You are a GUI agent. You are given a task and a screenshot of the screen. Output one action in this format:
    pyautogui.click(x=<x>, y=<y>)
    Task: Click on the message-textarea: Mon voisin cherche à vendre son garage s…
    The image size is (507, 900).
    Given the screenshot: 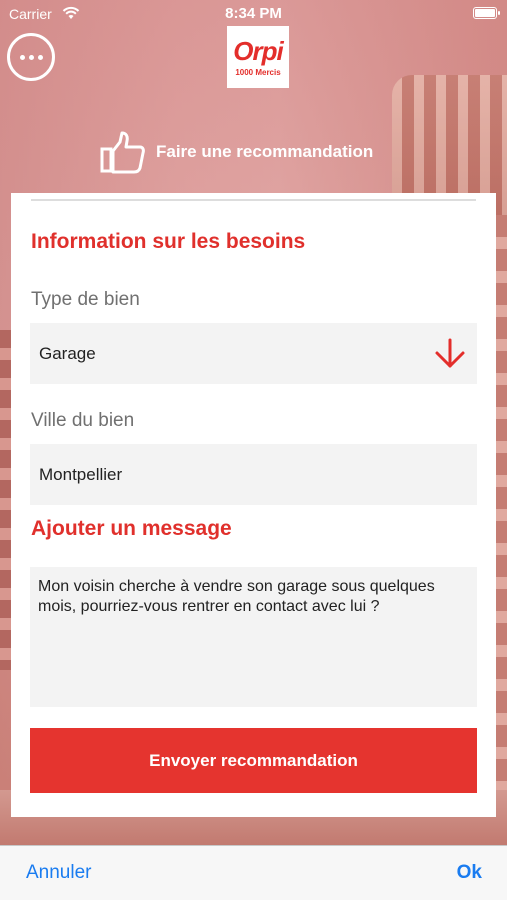 What is the action you would take?
    pyautogui.click(x=253, y=637)
    